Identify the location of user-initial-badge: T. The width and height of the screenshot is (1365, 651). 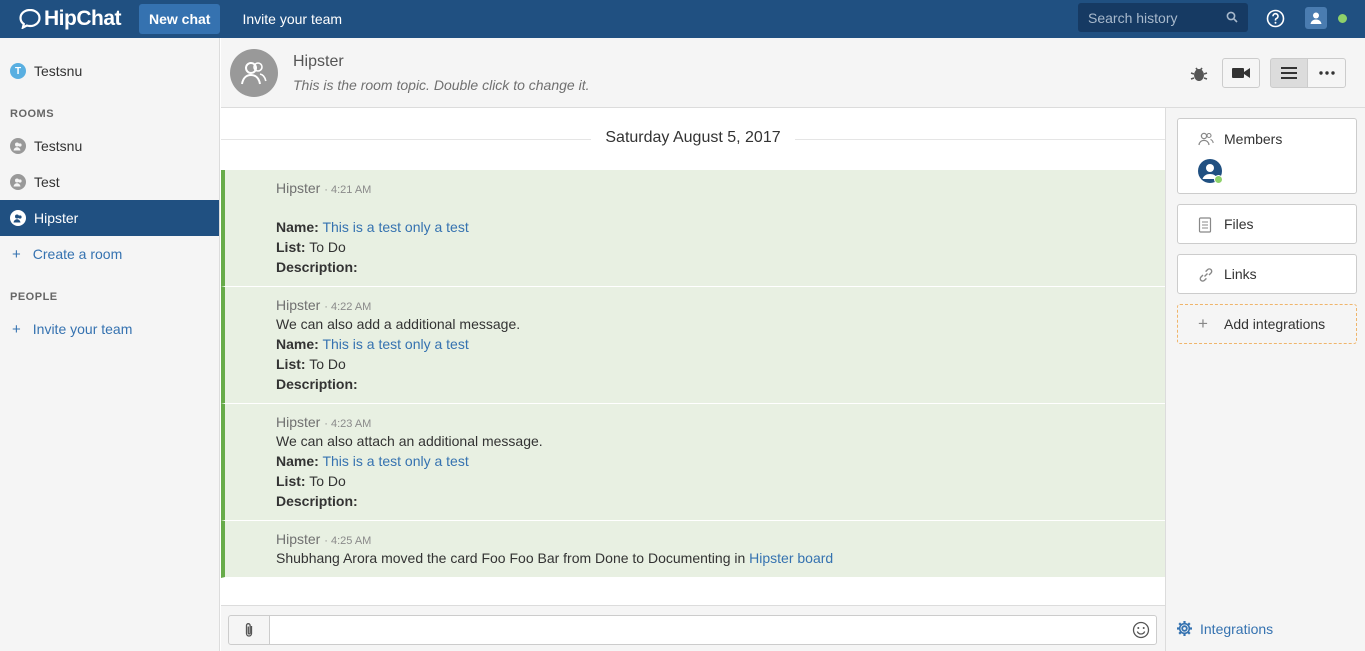
(18, 71).